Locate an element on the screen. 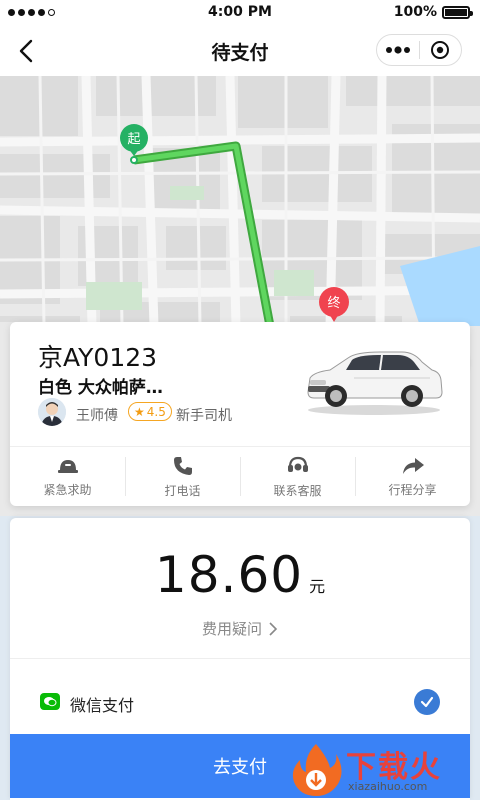  payment-method-label: 微信支付 is located at coordinates (102, 705).